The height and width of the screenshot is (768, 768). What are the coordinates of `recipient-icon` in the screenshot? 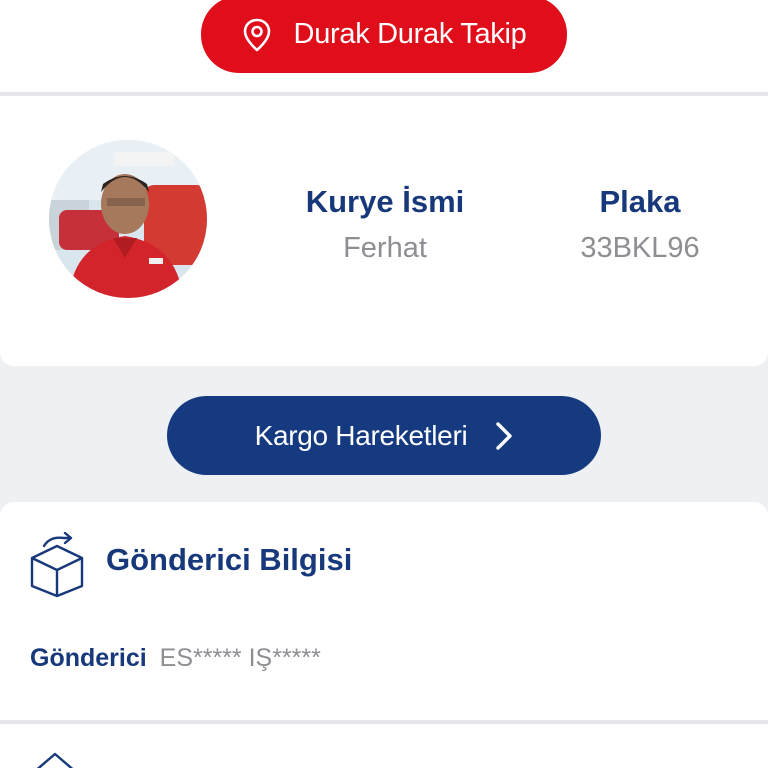 It's located at (55, 759).